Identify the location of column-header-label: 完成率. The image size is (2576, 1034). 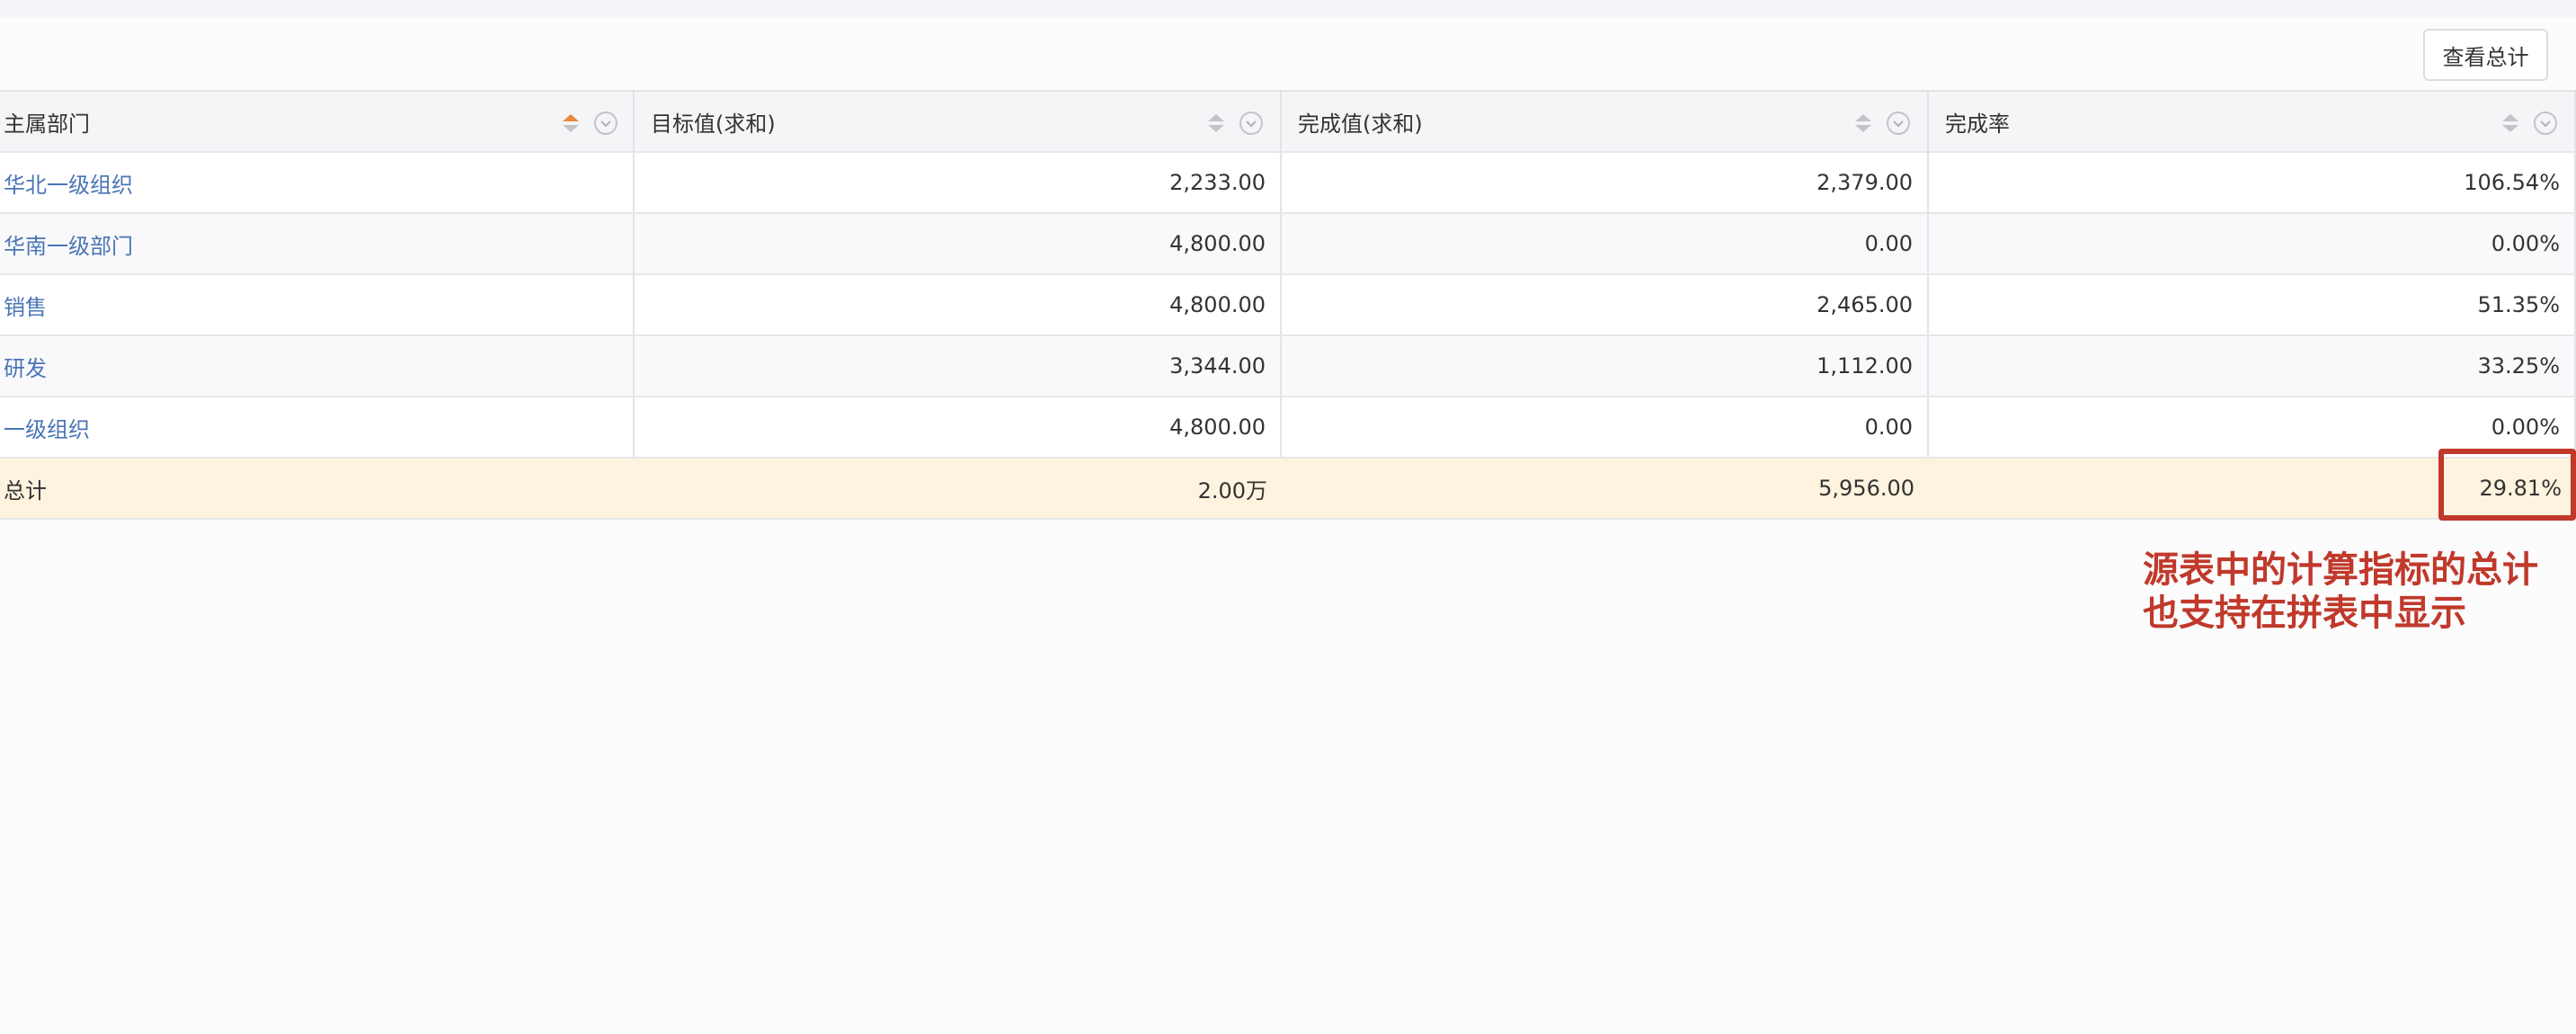
(1977, 124).